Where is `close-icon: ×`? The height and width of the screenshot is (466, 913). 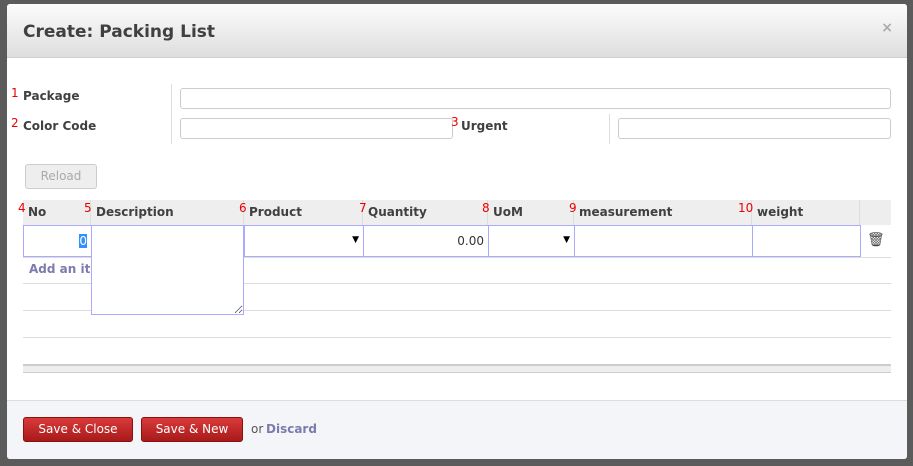
close-icon: × is located at coordinates (887, 28).